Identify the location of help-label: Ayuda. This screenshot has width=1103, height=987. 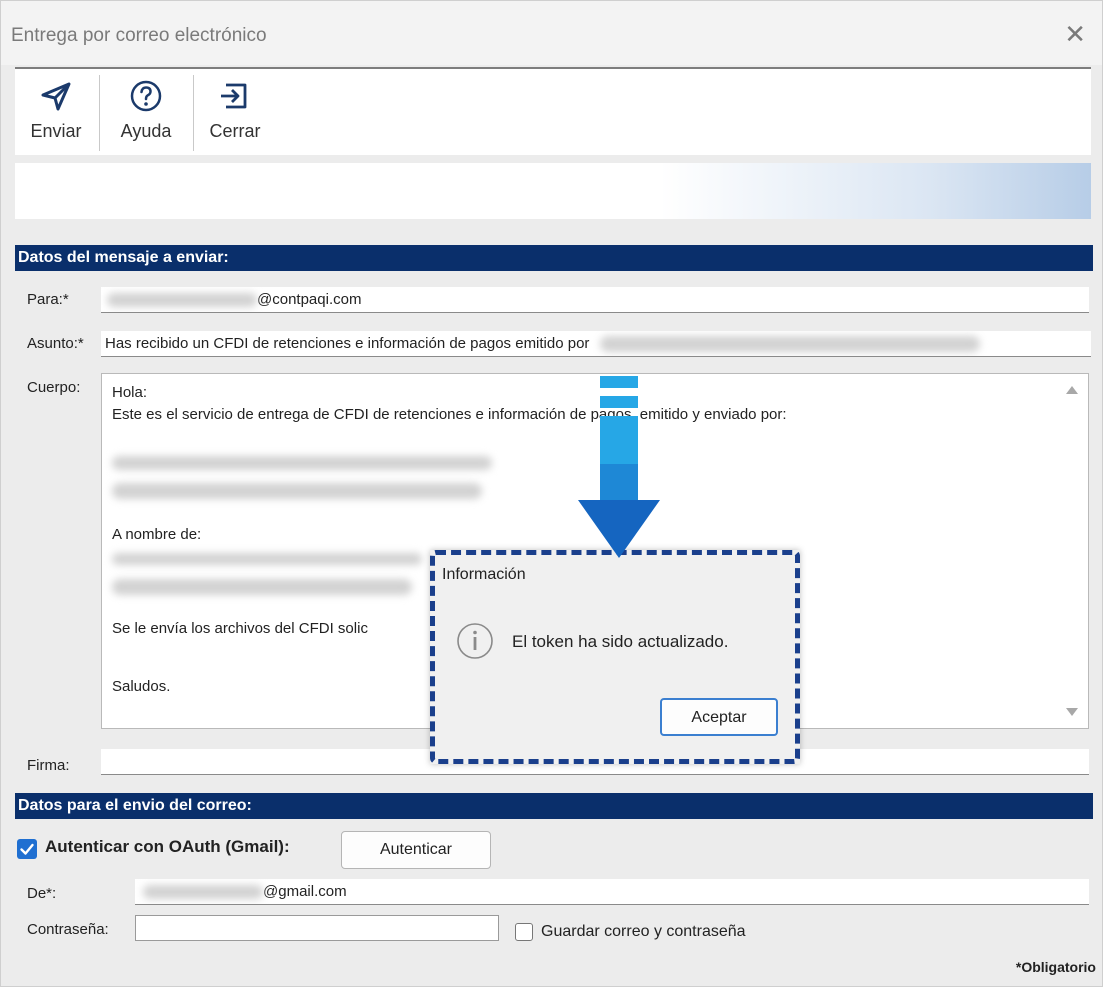
(146, 131).